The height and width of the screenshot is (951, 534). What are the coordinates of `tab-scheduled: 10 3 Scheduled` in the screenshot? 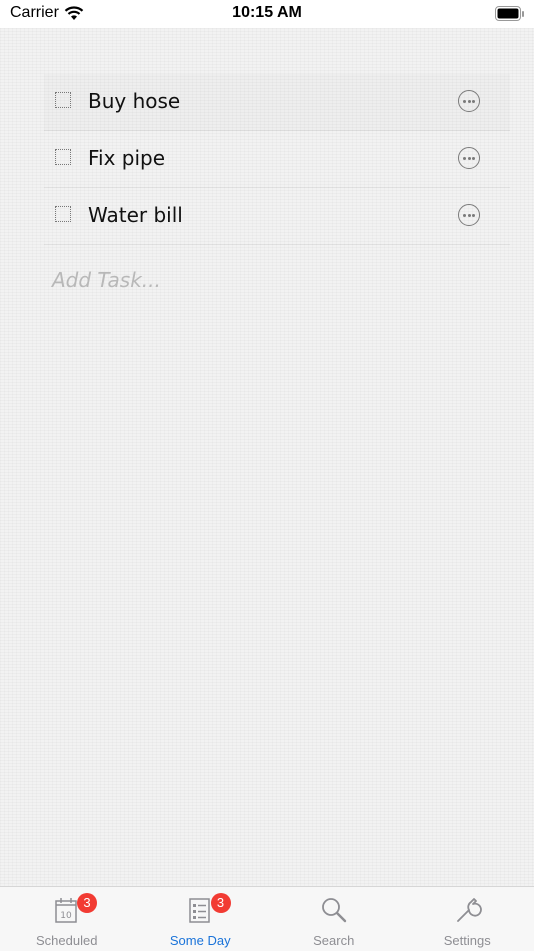 It's located at (67, 919).